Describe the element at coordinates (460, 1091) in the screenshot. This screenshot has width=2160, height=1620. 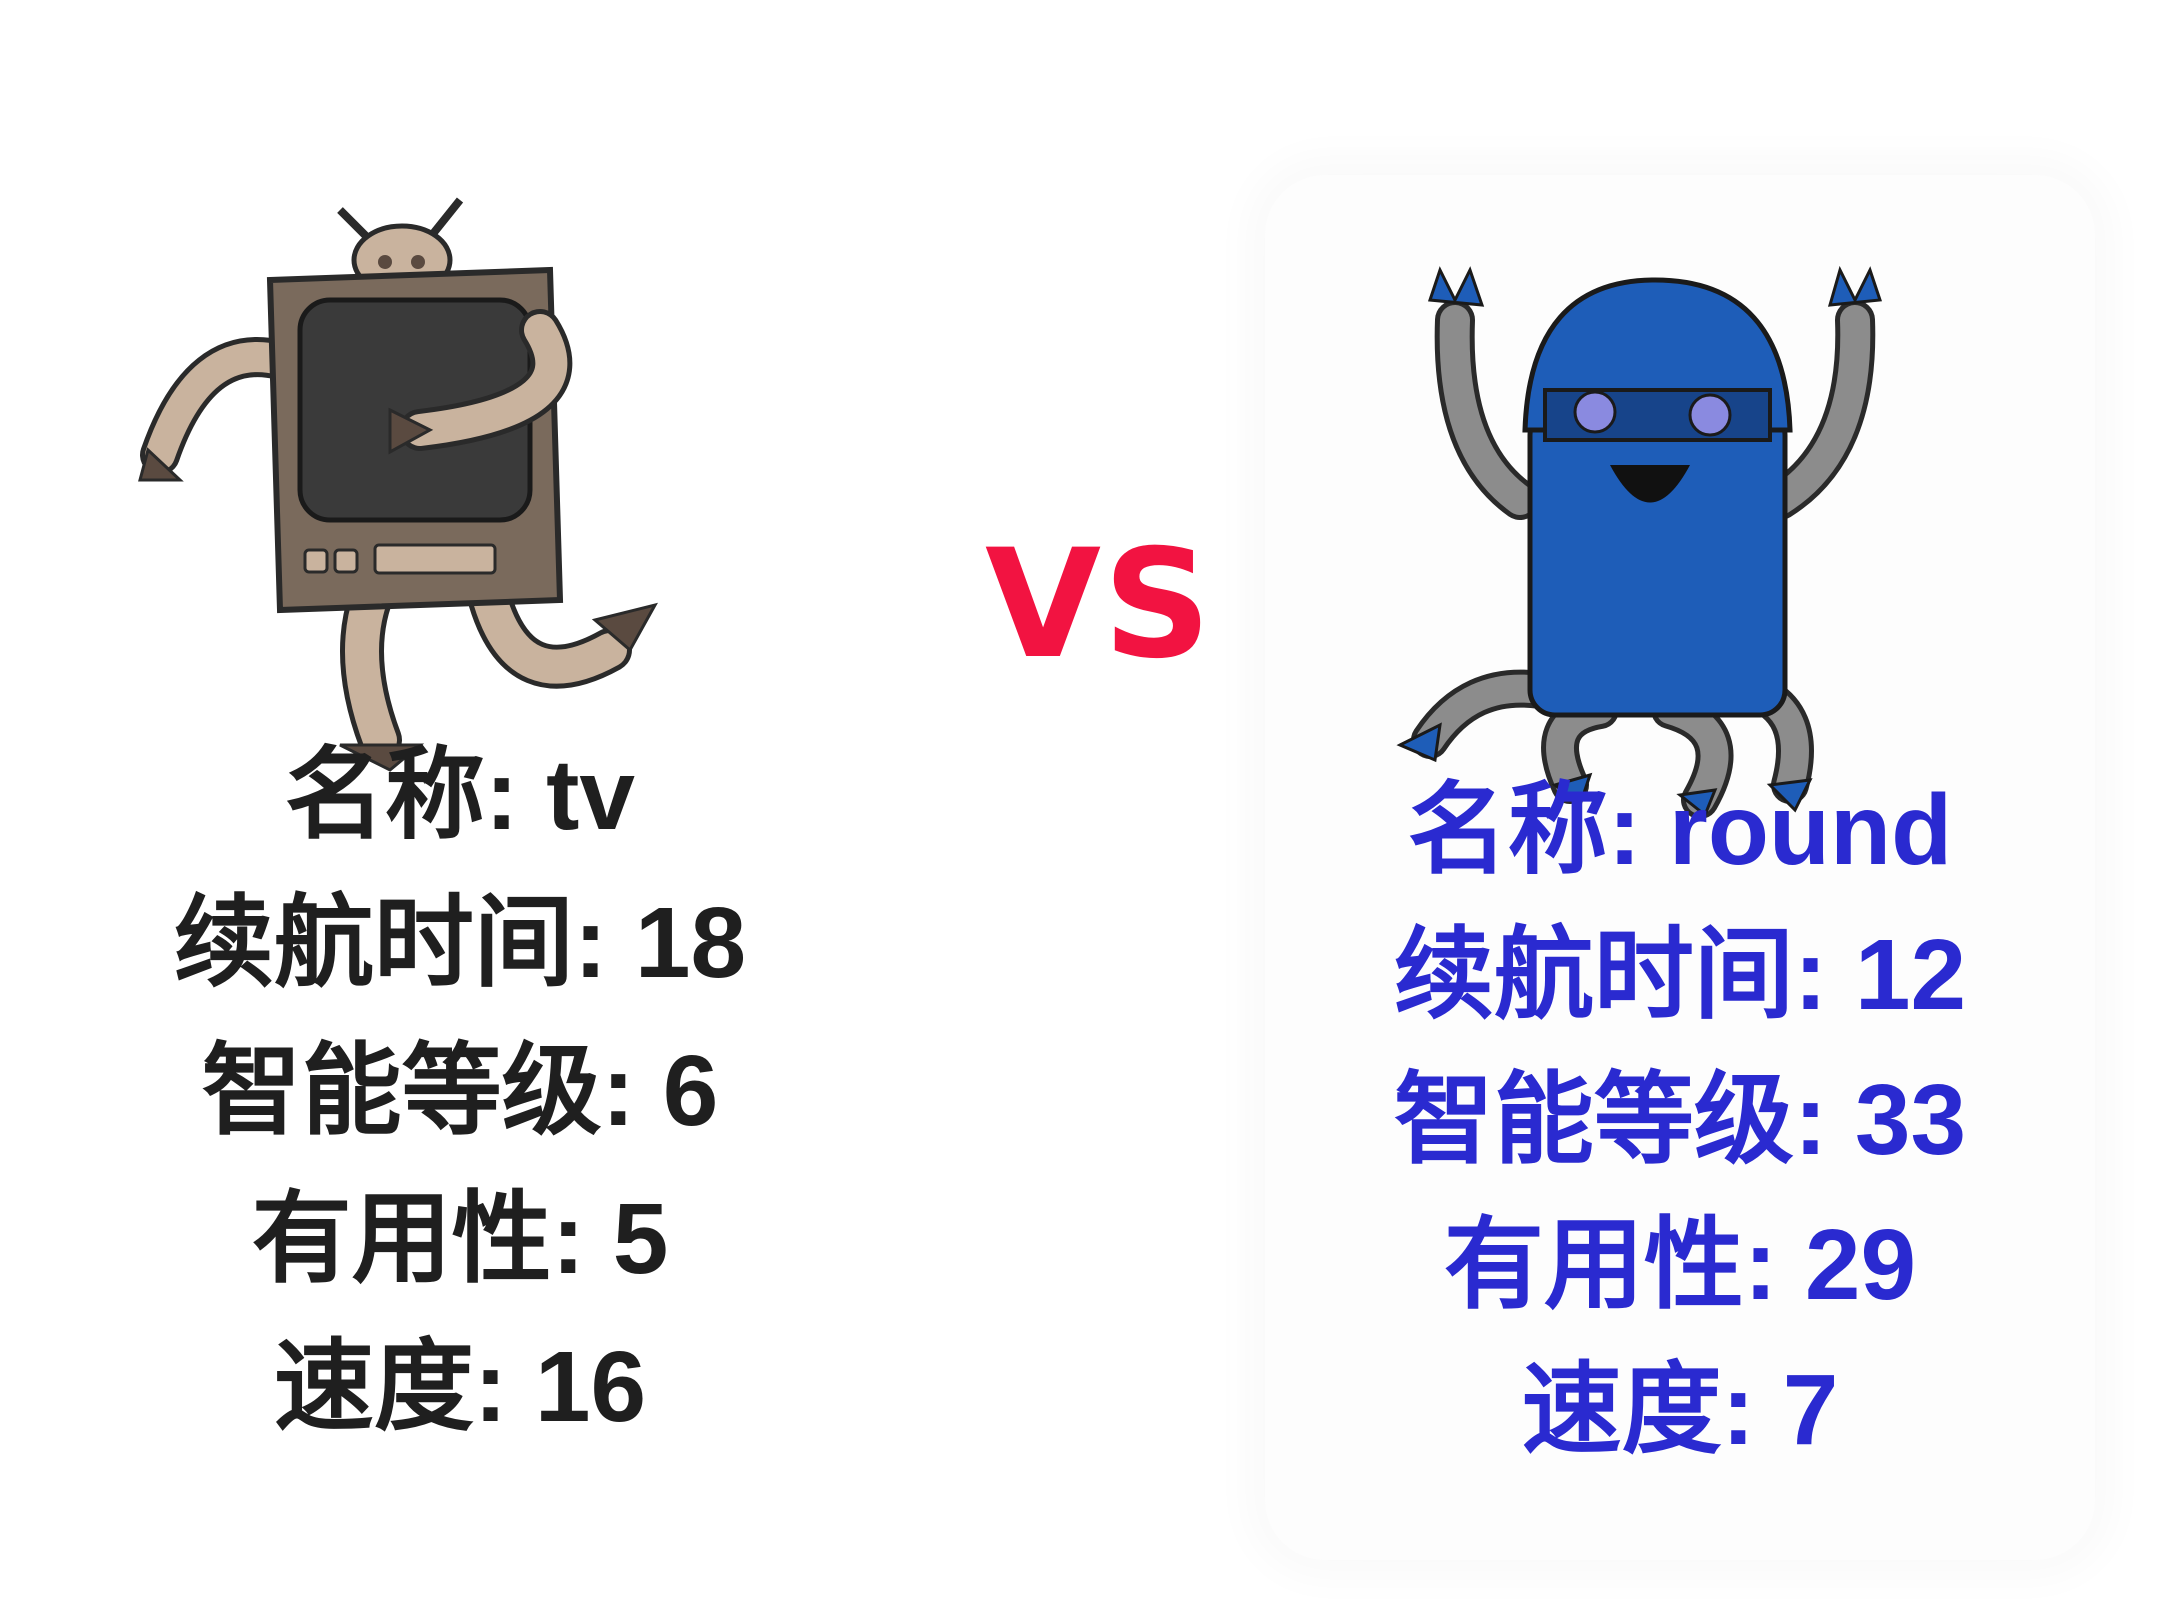
I see `stat-intelligence: 智能等级: 6` at that location.